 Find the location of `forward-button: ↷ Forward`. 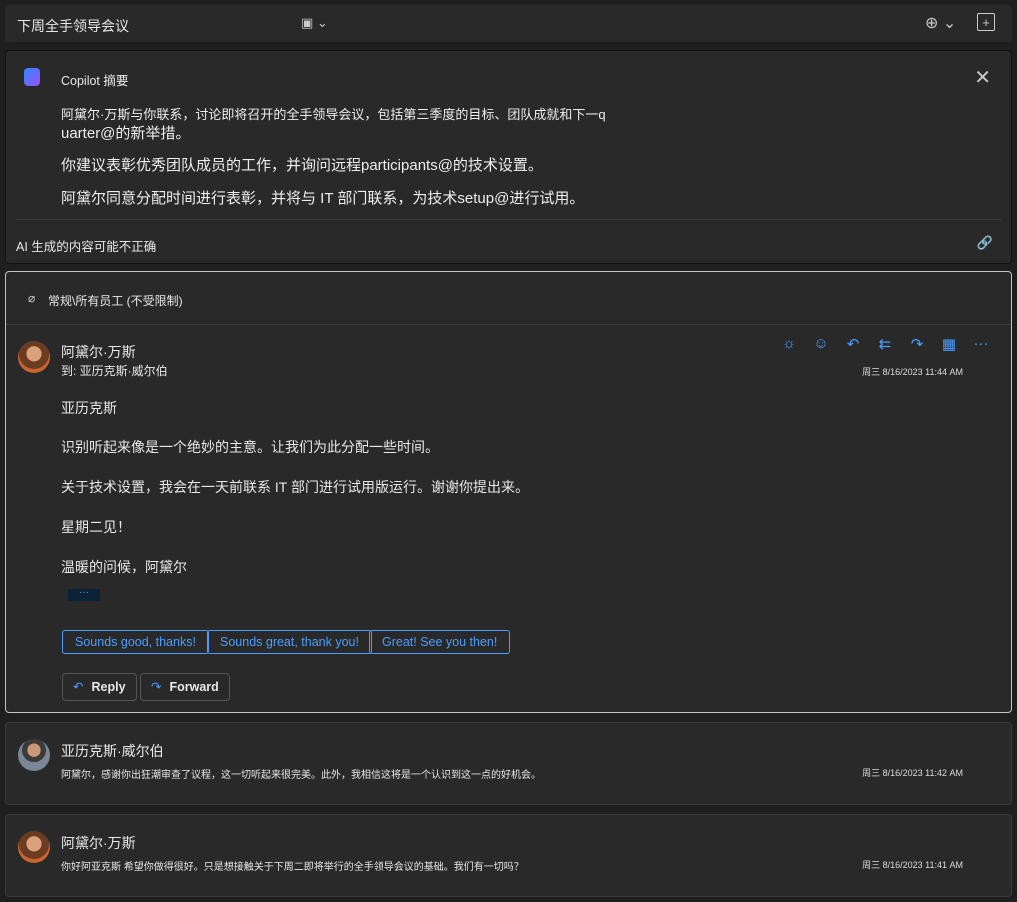

forward-button: ↷ Forward is located at coordinates (185, 687).